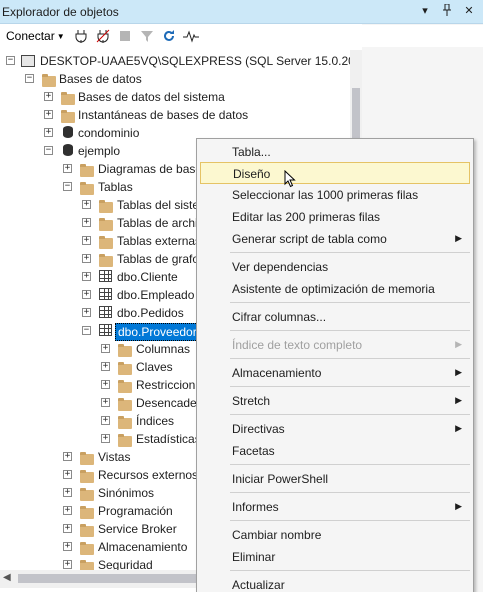 The height and width of the screenshot is (592, 483). What do you see at coordinates (425, 12) in the screenshot?
I see `dropdown-icon: ▾` at bounding box center [425, 12].